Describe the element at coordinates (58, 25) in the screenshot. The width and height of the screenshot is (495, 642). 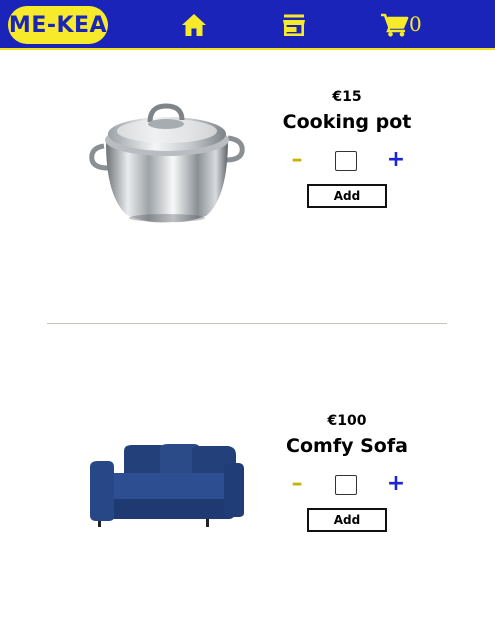
I see `logo: ME-KEA` at that location.